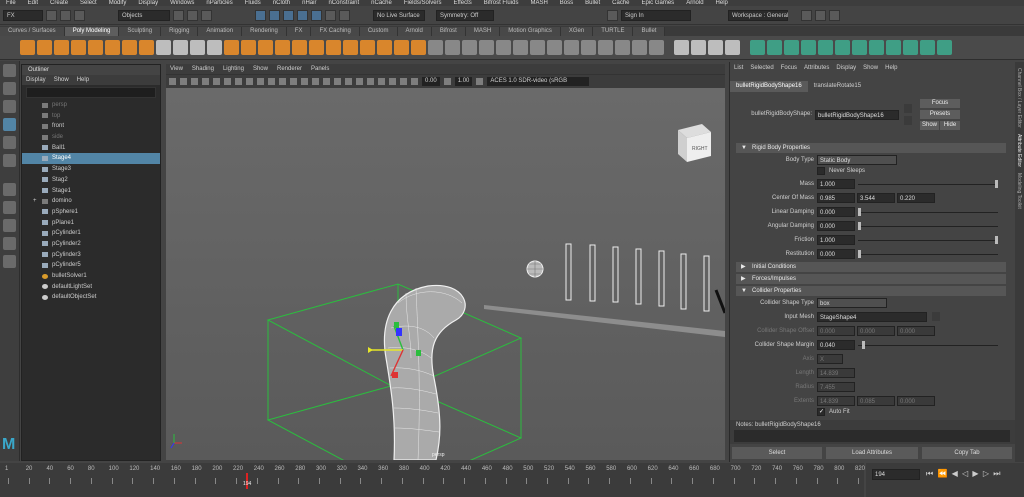 Image resolution: width=1024 pixels, height=497 pixels. Describe the element at coordinates (846, 68) in the screenshot. I see `ae-menu-display: Display` at that location.